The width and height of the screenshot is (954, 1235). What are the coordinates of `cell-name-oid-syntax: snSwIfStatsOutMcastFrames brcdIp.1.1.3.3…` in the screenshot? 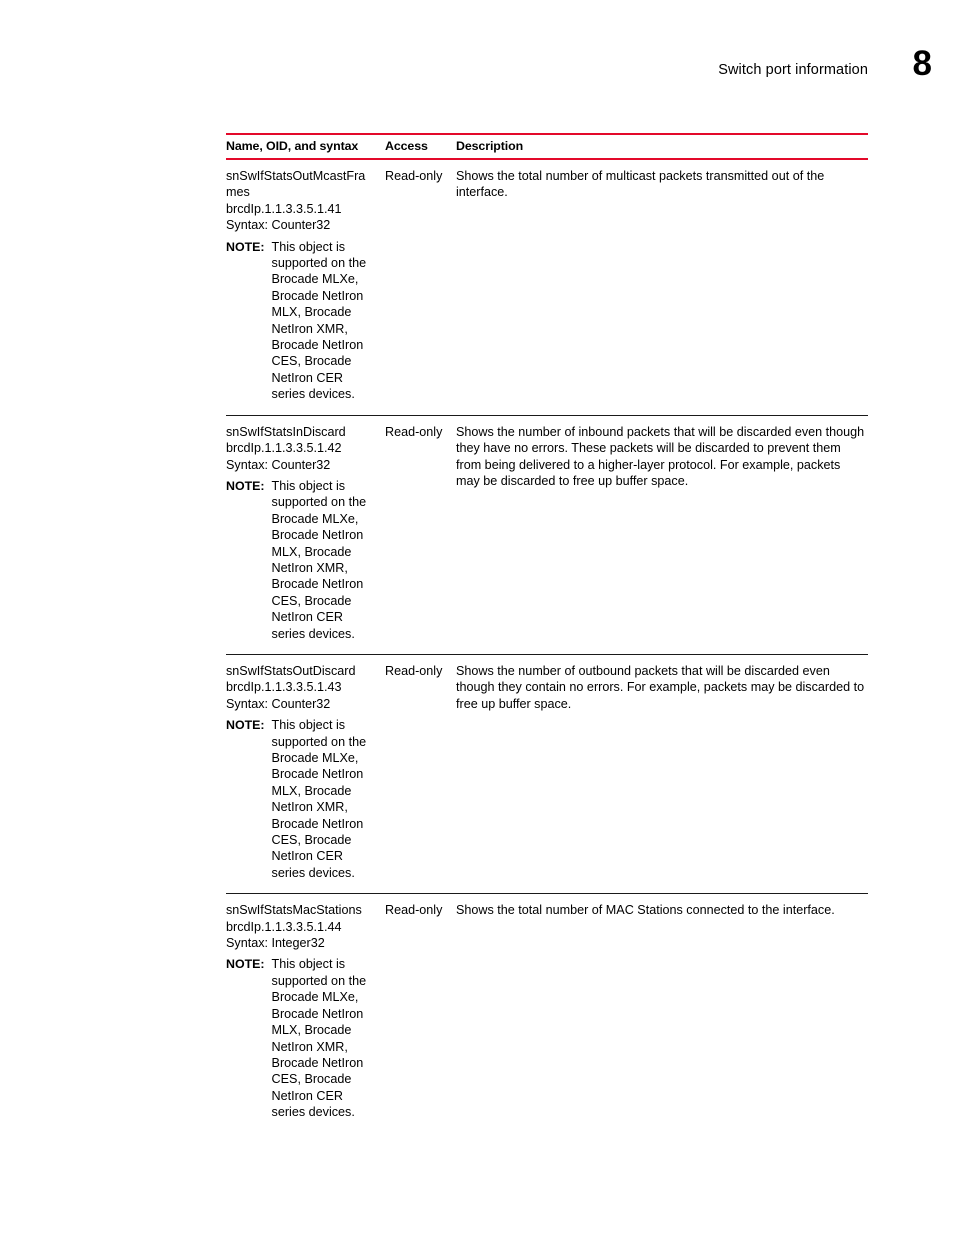 It's located at (305, 287).